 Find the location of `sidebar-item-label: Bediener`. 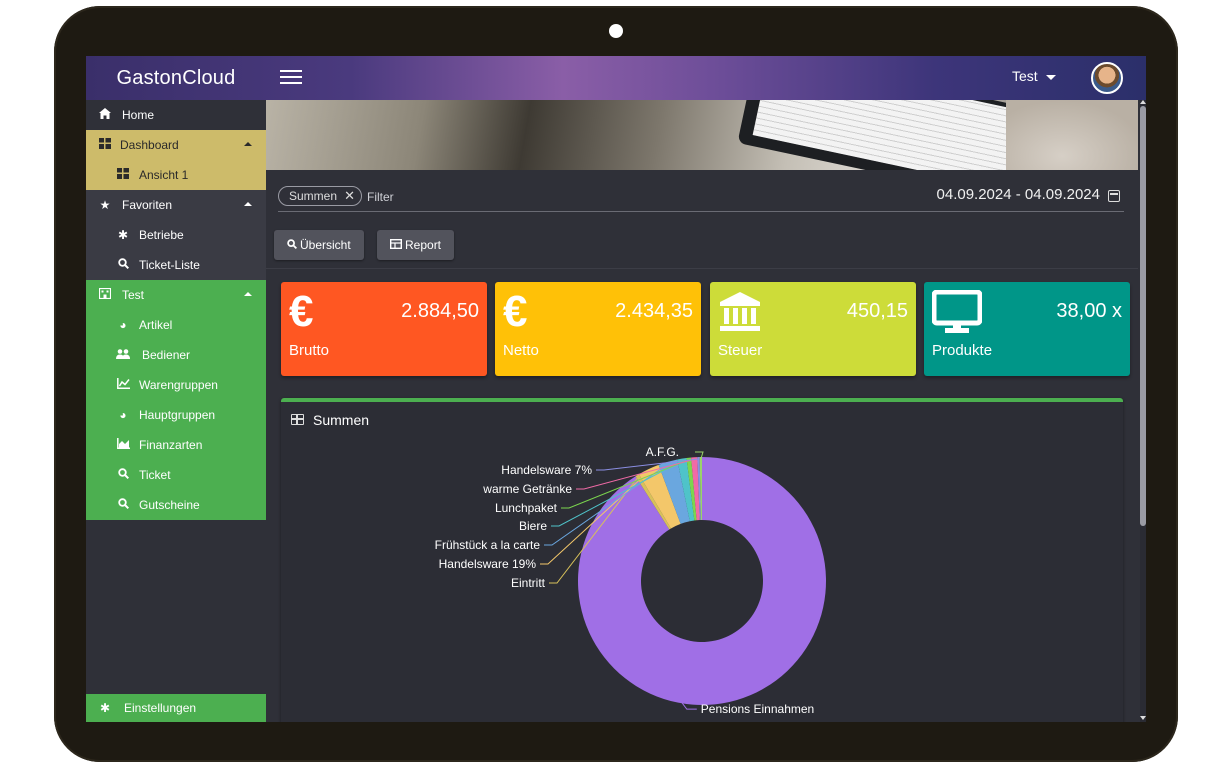

sidebar-item-label: Bediener is located at coordinates (166, 355).